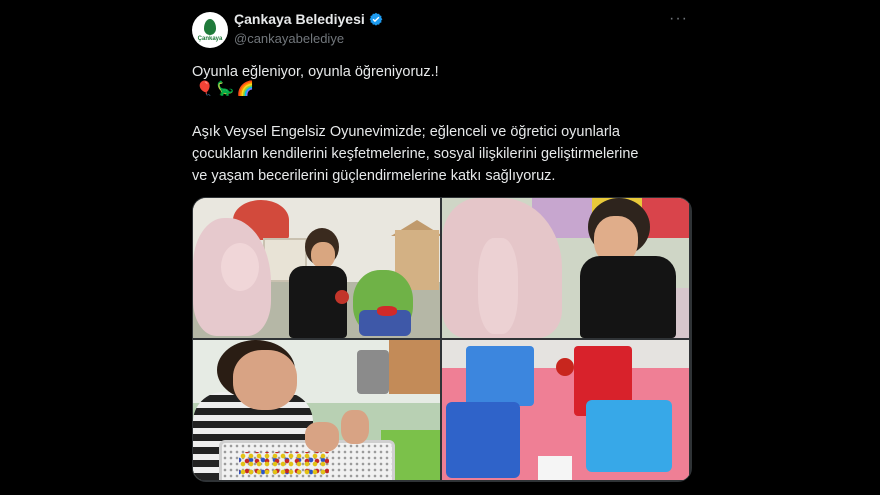 The height and width of the screenshot is (495, 880). What do you see at coordinates (289, 38) in the screenshot?
I see `account-handle: @cankayabelediye` at bounding box center [289, 38].